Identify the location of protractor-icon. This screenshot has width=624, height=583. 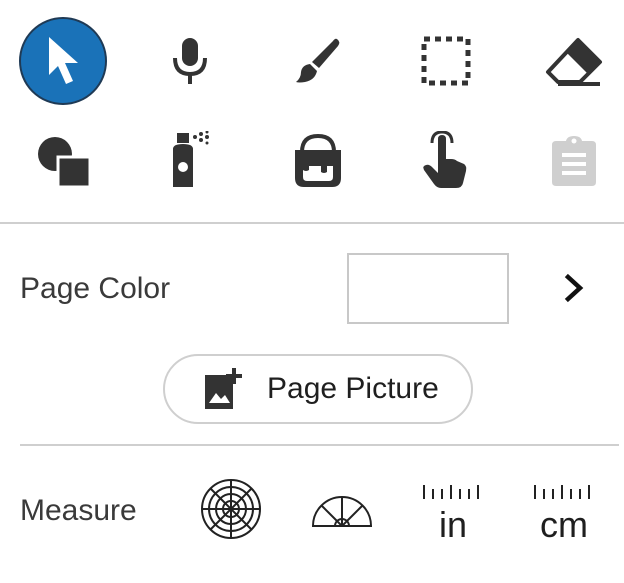
(342, 511).